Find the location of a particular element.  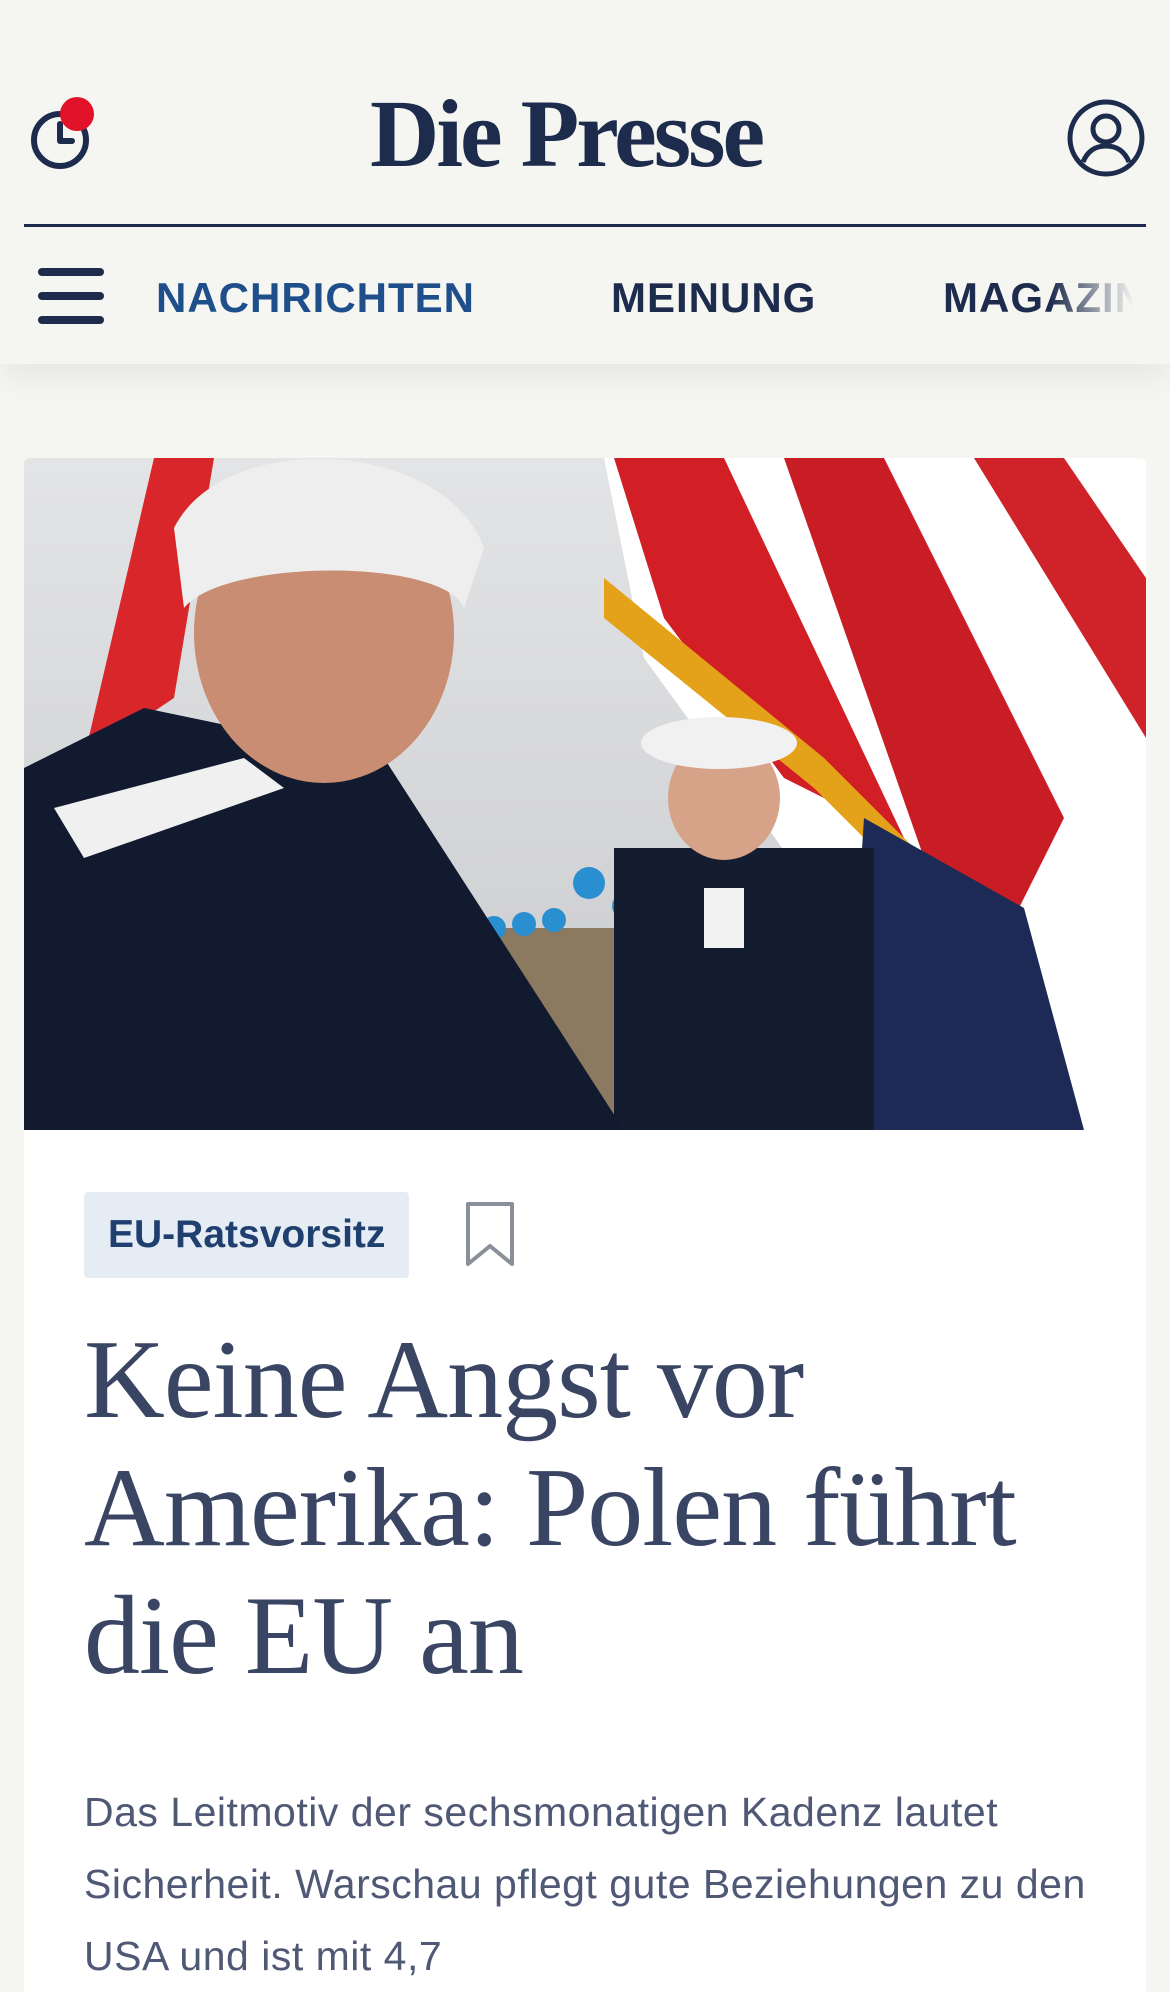

bookmark-icon is located at coordinates (490, 1234).